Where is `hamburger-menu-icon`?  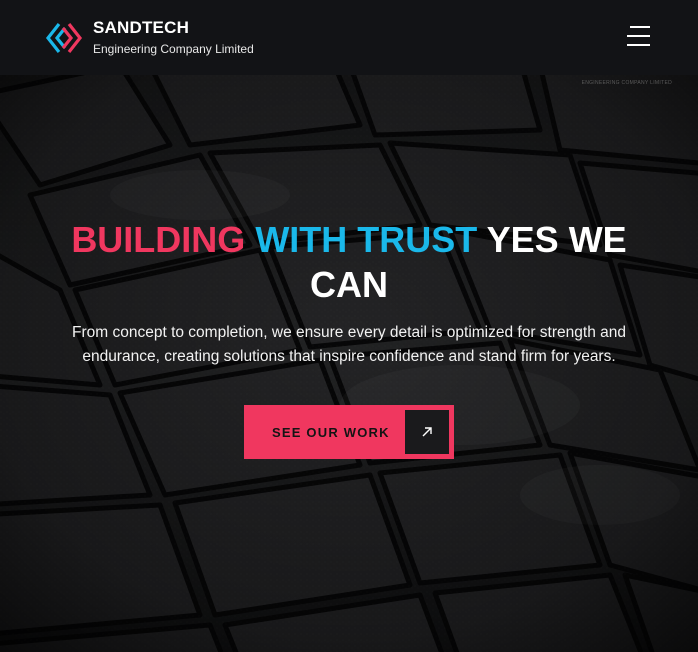 hamburger-menu-icon is located at coordinates (640, 36).